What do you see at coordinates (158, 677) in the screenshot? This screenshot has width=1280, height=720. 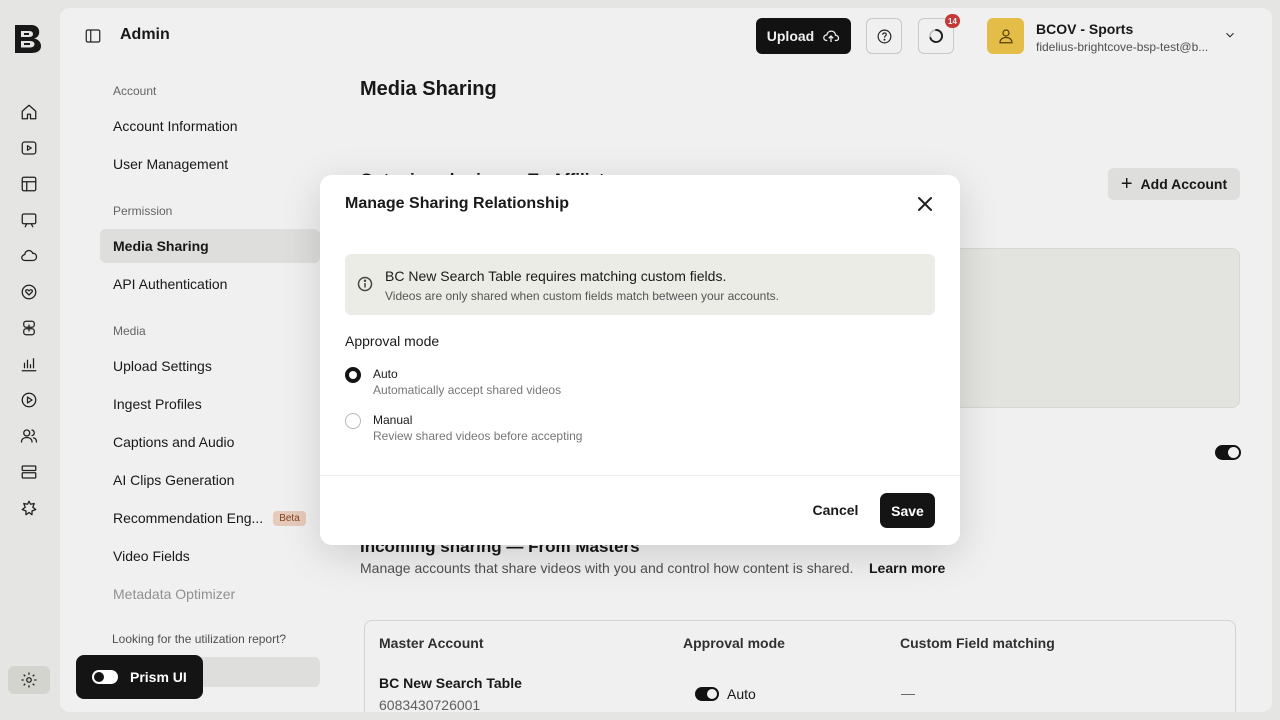 I see `prism-label: Prism UI` at bounding box center [158, 677].